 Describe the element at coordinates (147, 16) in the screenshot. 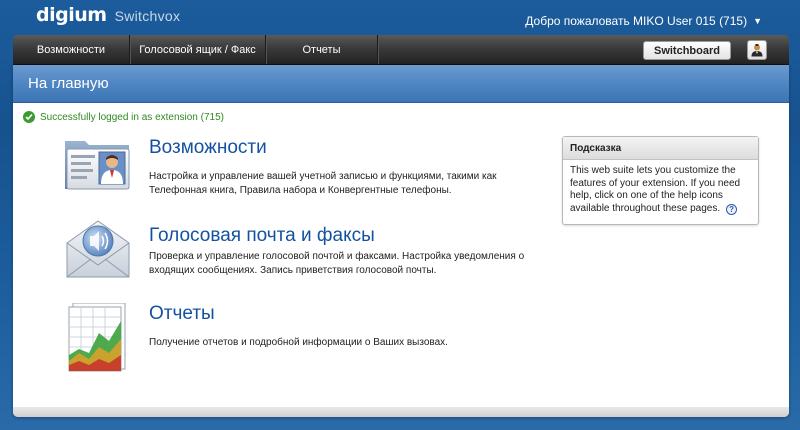

I see `product-name: Switchvox` at that location.